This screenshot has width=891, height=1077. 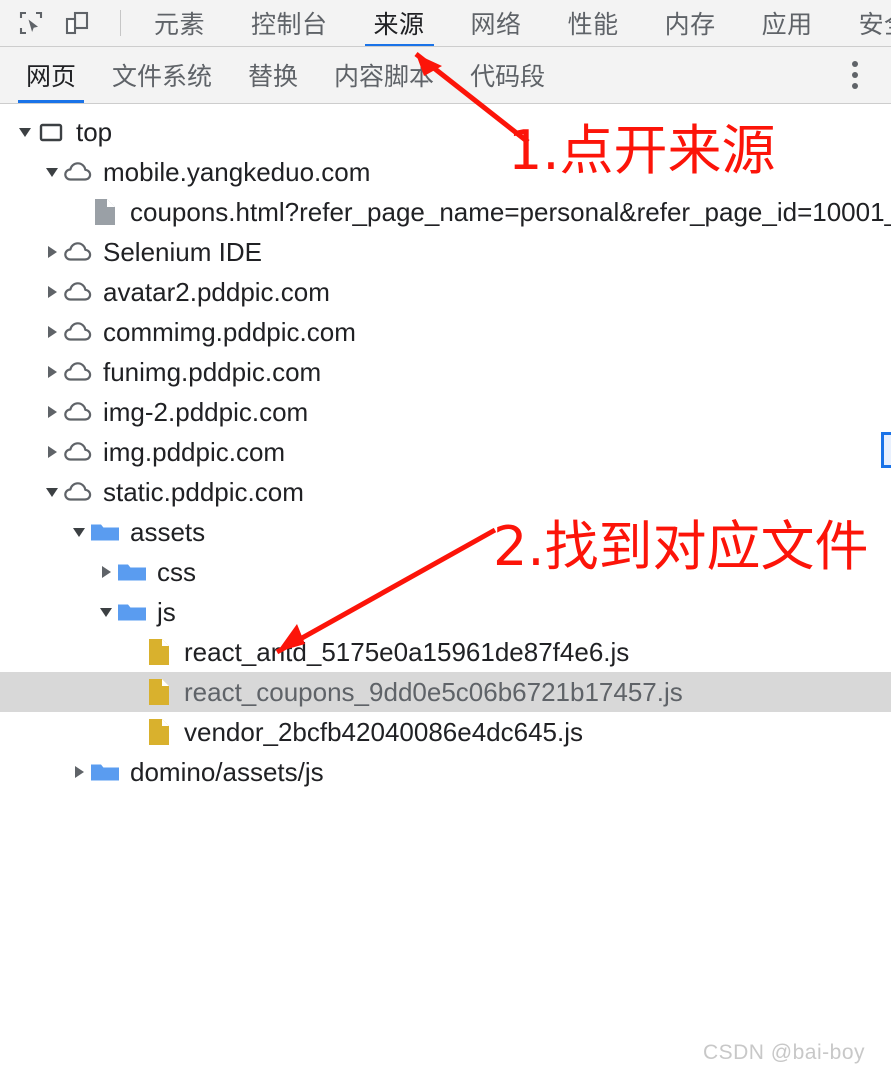 I want to click on tab-performance-label: 性能, so click(x=593, y=25).